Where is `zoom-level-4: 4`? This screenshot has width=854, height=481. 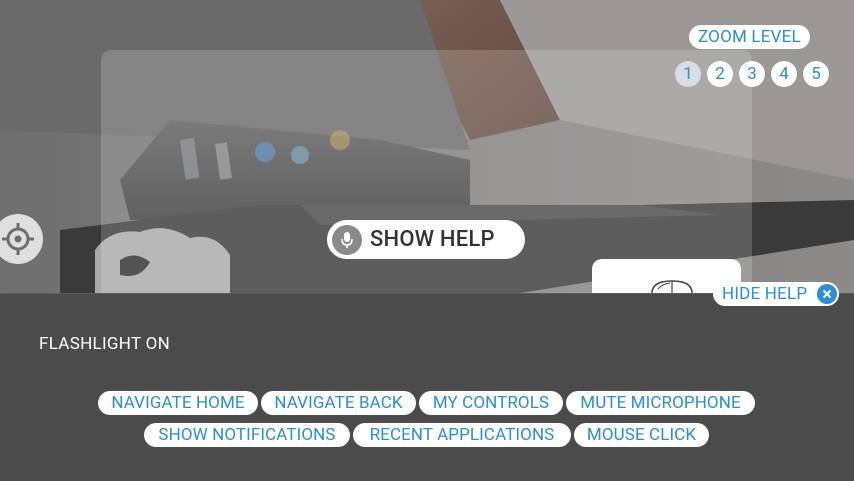 zoom-level-4: 4 is located at coordinates (784, 74).